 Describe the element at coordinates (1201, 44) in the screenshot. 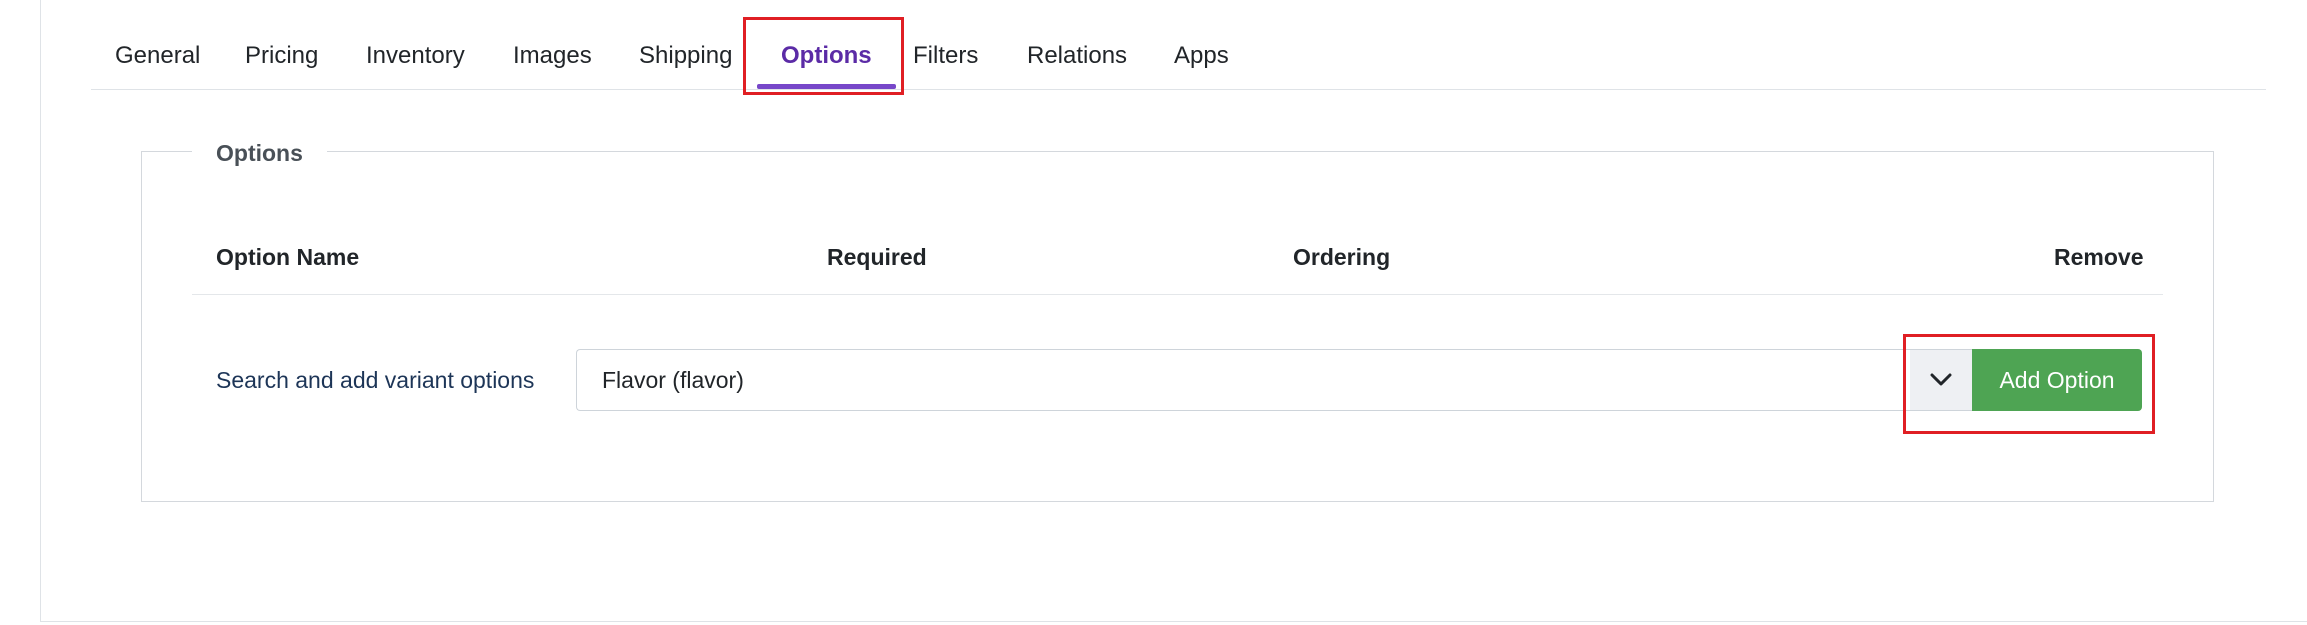

I see `tab-apps: Apps` at that location.